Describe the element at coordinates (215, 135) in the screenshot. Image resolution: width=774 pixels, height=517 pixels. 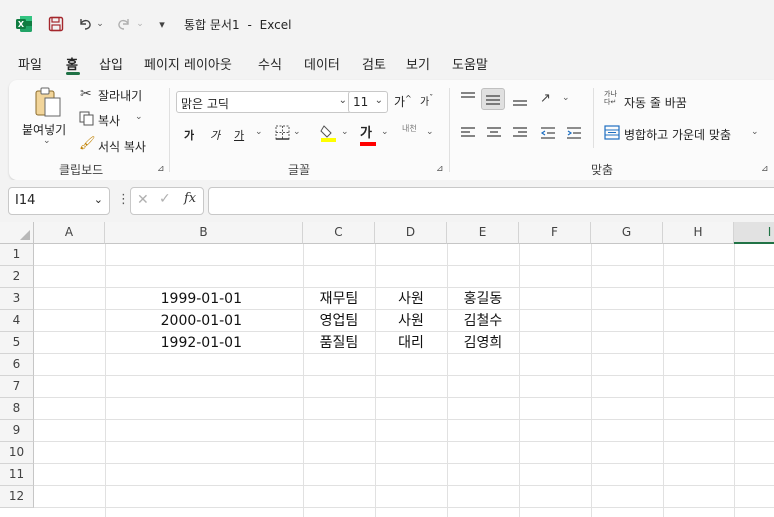
I see `italic-button: 가` at that location.